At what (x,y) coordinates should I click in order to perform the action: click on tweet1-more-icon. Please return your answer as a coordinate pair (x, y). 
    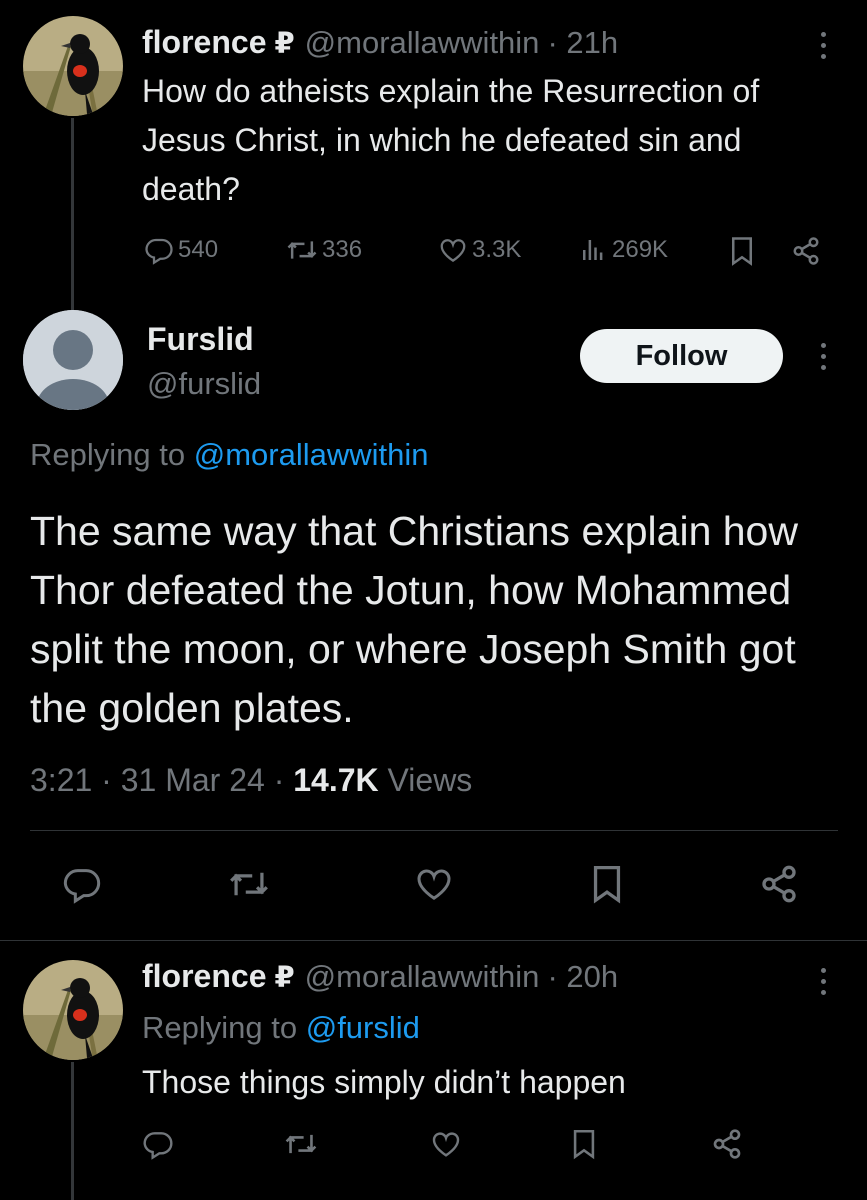
    Looking at the image, I should click on (823, 45).